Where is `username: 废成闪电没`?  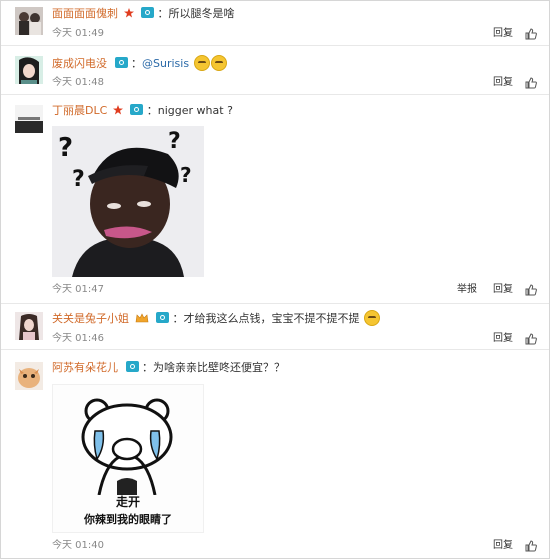
username: 废成闪电没 is located at coordinates (79, 63).